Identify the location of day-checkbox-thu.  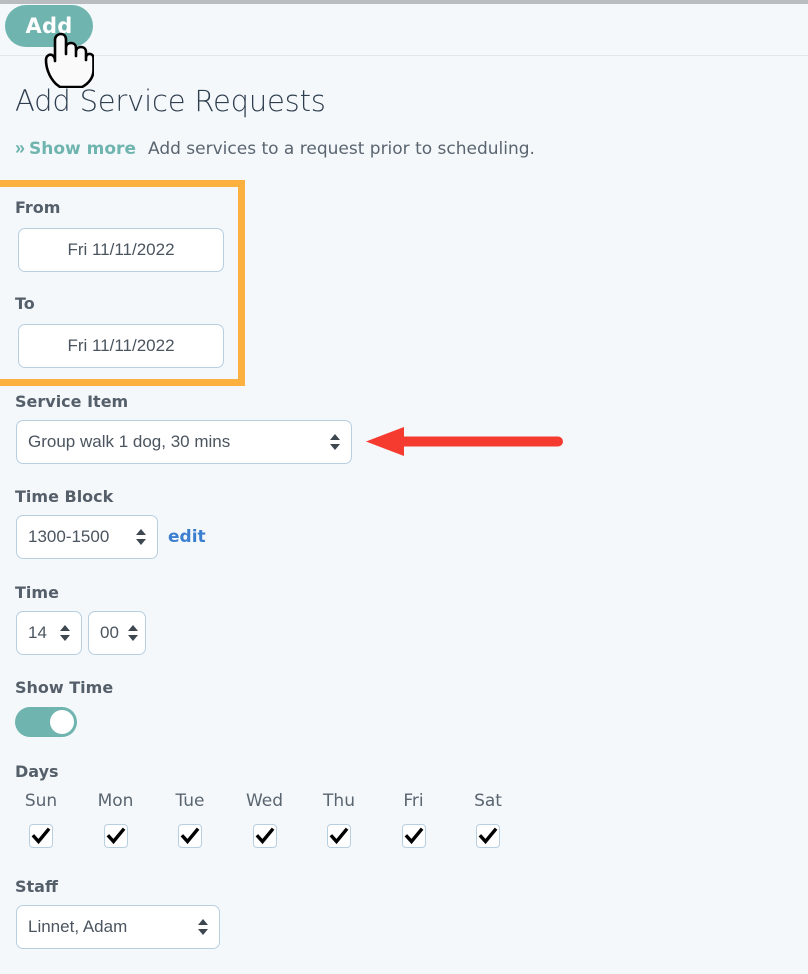
(339, 836).